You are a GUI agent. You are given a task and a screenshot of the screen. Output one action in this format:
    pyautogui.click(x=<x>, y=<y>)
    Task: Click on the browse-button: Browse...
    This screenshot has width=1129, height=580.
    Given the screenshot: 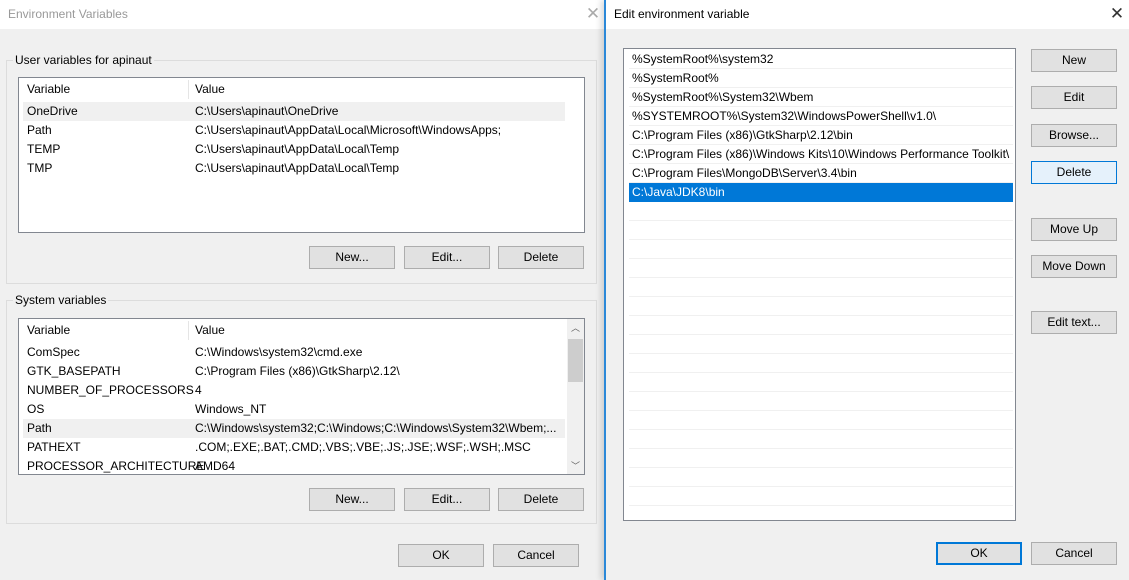 What is the action you would take?
    pyautogui.click(x=1074, y=135)
    